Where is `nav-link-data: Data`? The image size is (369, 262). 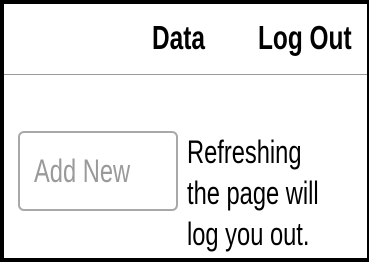 nav-link-data: Data is located at coordinates (178, 38).